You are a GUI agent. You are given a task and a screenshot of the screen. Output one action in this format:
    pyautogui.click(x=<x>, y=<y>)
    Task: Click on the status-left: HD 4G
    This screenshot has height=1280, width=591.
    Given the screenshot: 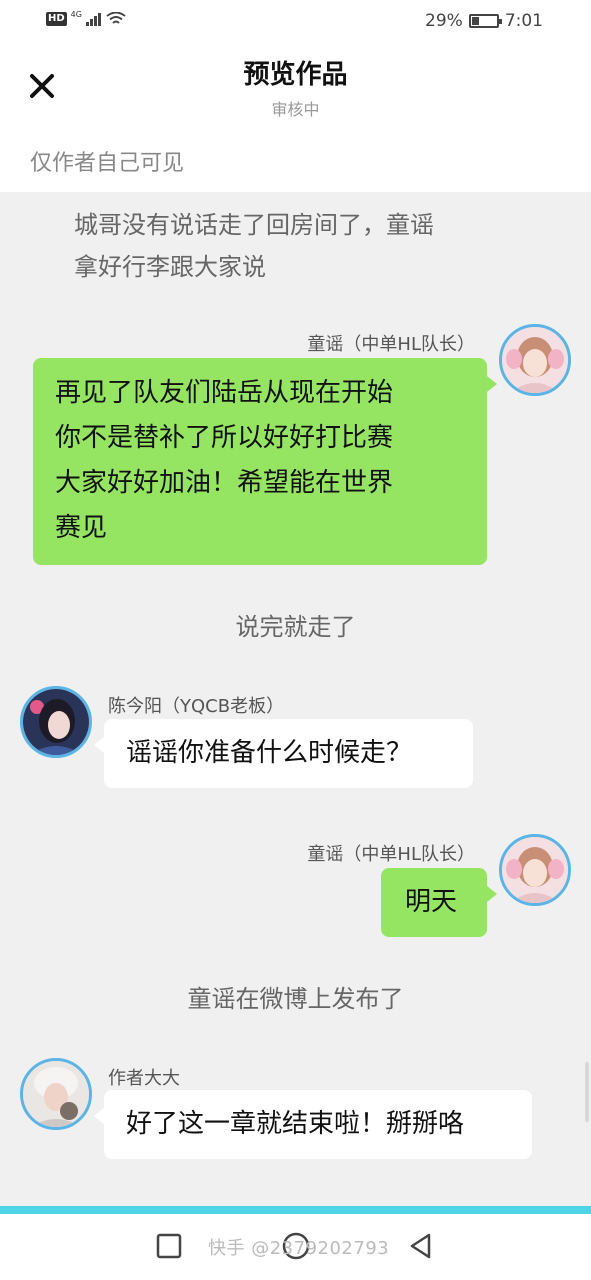 What is the action you would take?
    pyautogui.click(x=86, y=17)
    